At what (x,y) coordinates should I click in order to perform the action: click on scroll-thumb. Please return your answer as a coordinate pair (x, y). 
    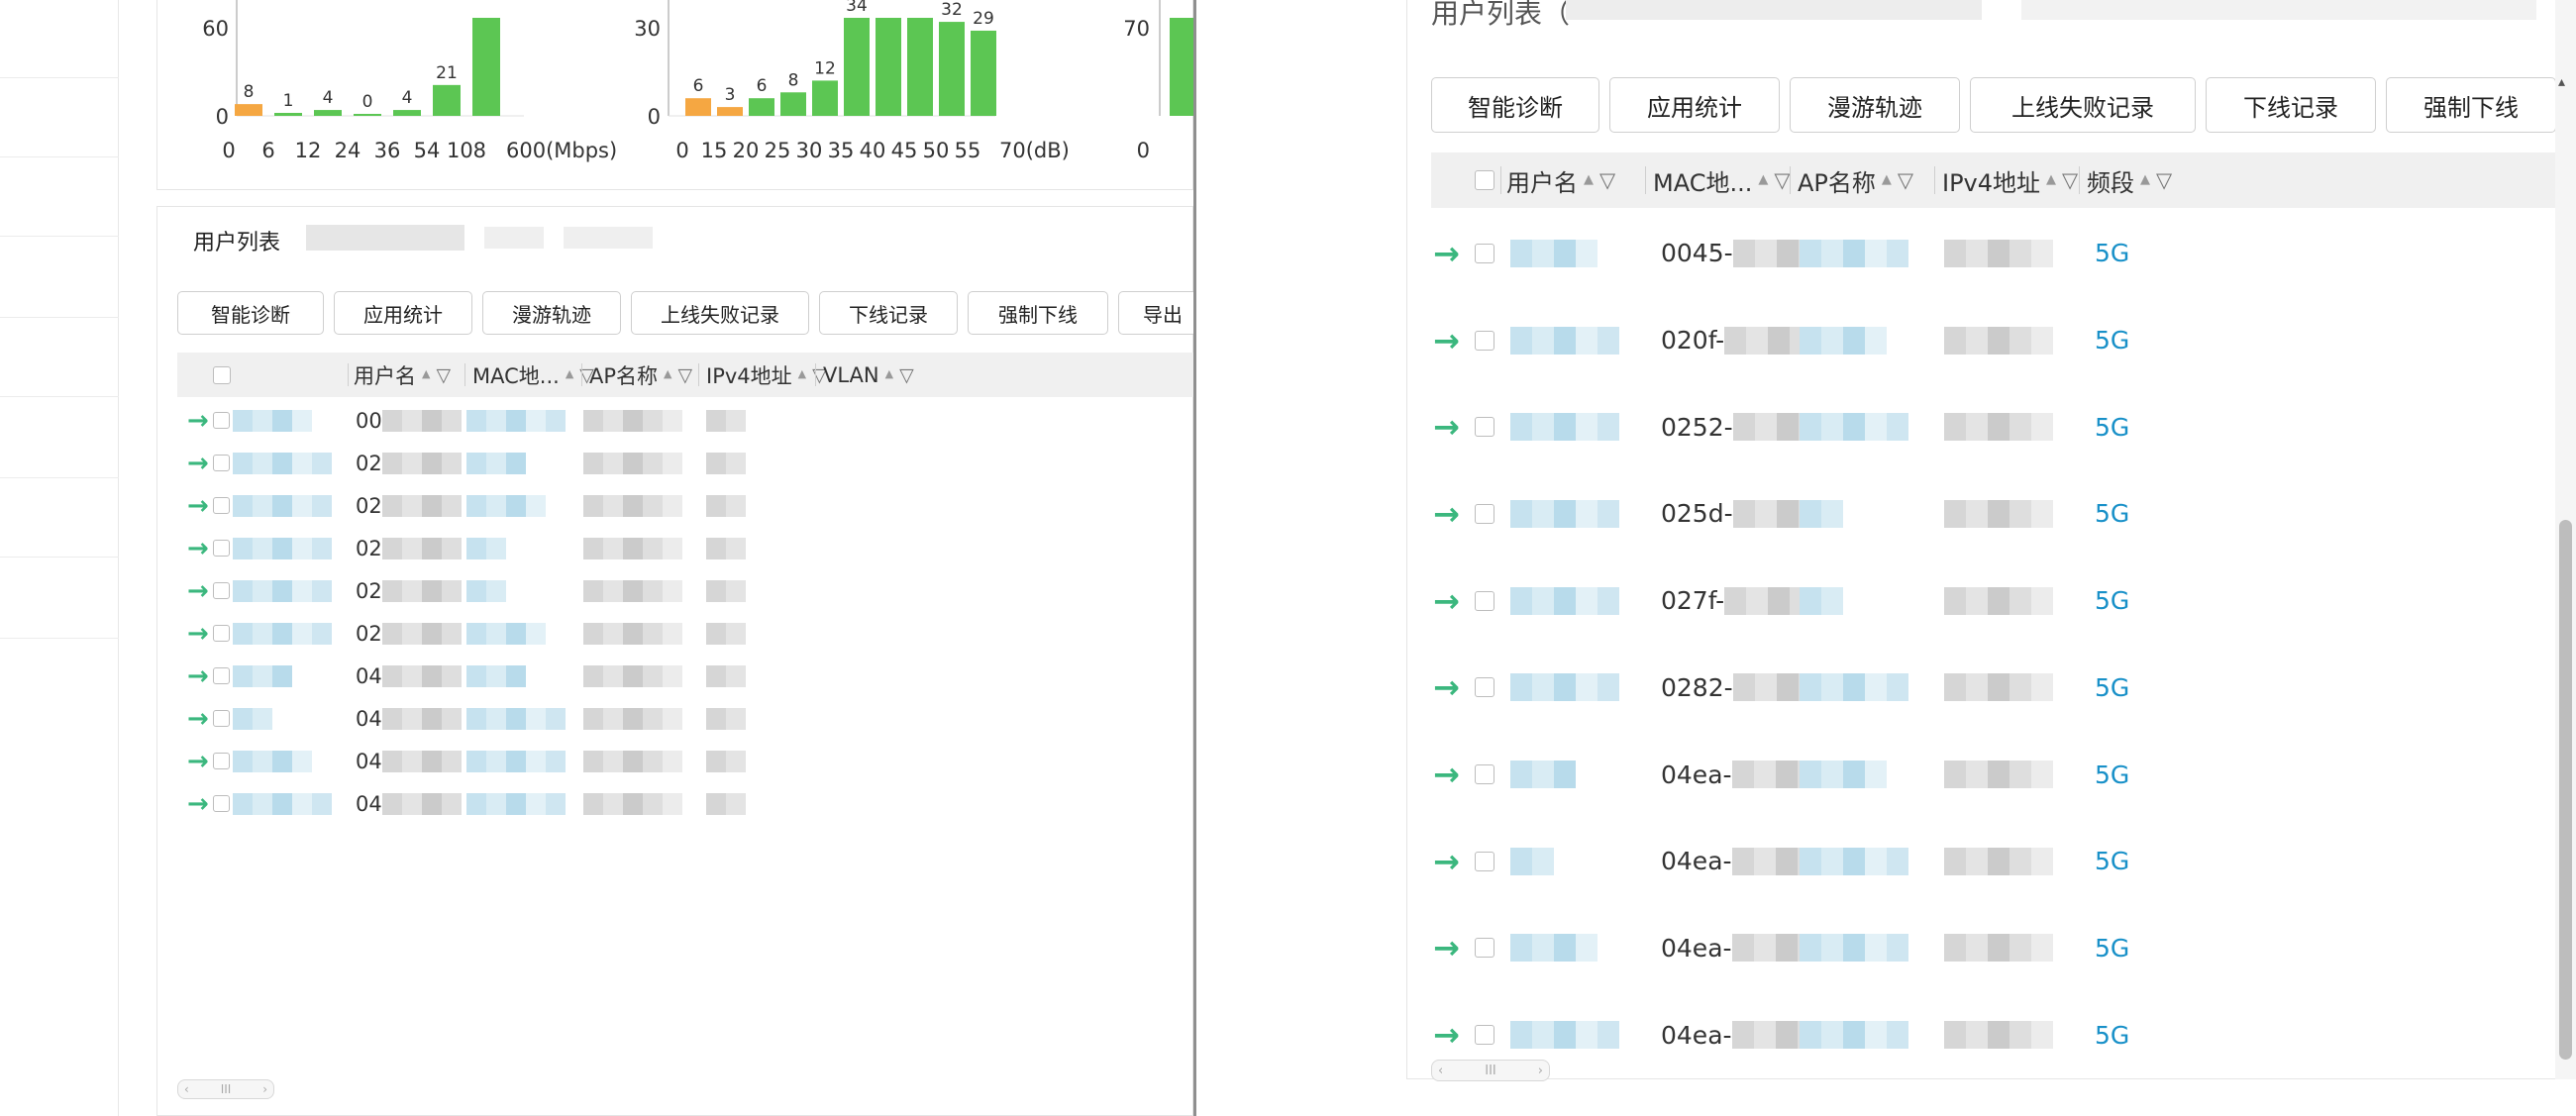
    Looking at the image, I should click on (2565, 790).